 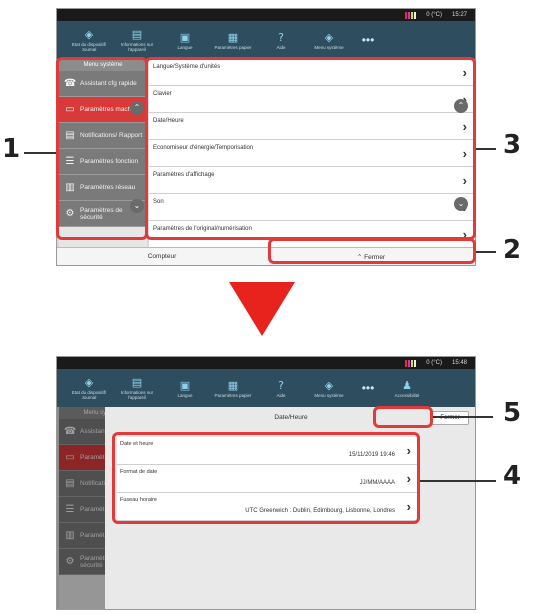 I want to click on toolbar-accessibility: ♟ Accessibilité, so click(x=407, y=388).